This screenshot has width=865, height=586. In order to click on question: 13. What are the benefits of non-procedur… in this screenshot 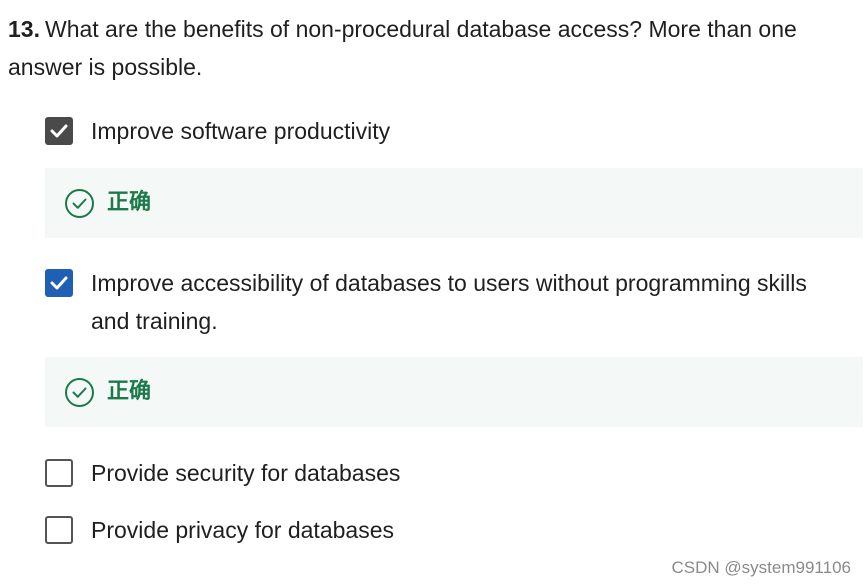, I will do `click(423, 48)`.